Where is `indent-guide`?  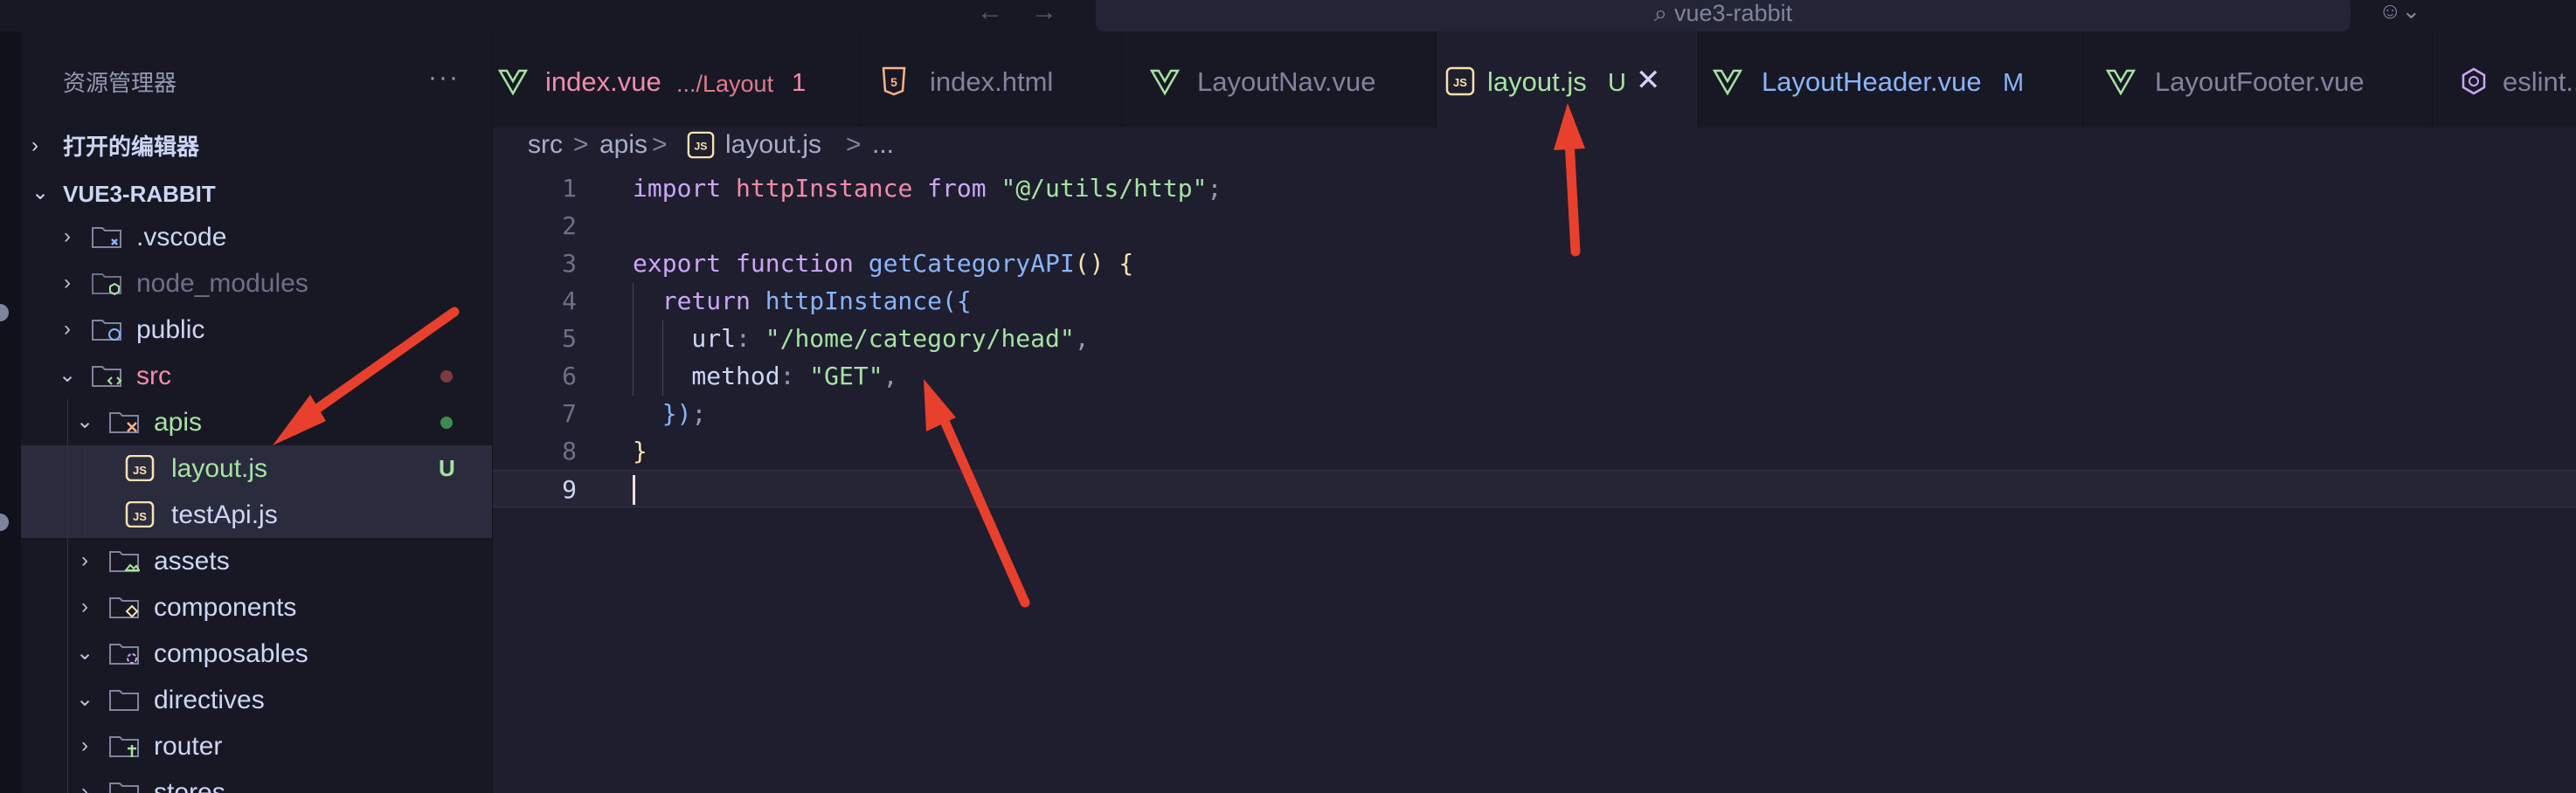
indent-guide is located at coordinates (67, 596).